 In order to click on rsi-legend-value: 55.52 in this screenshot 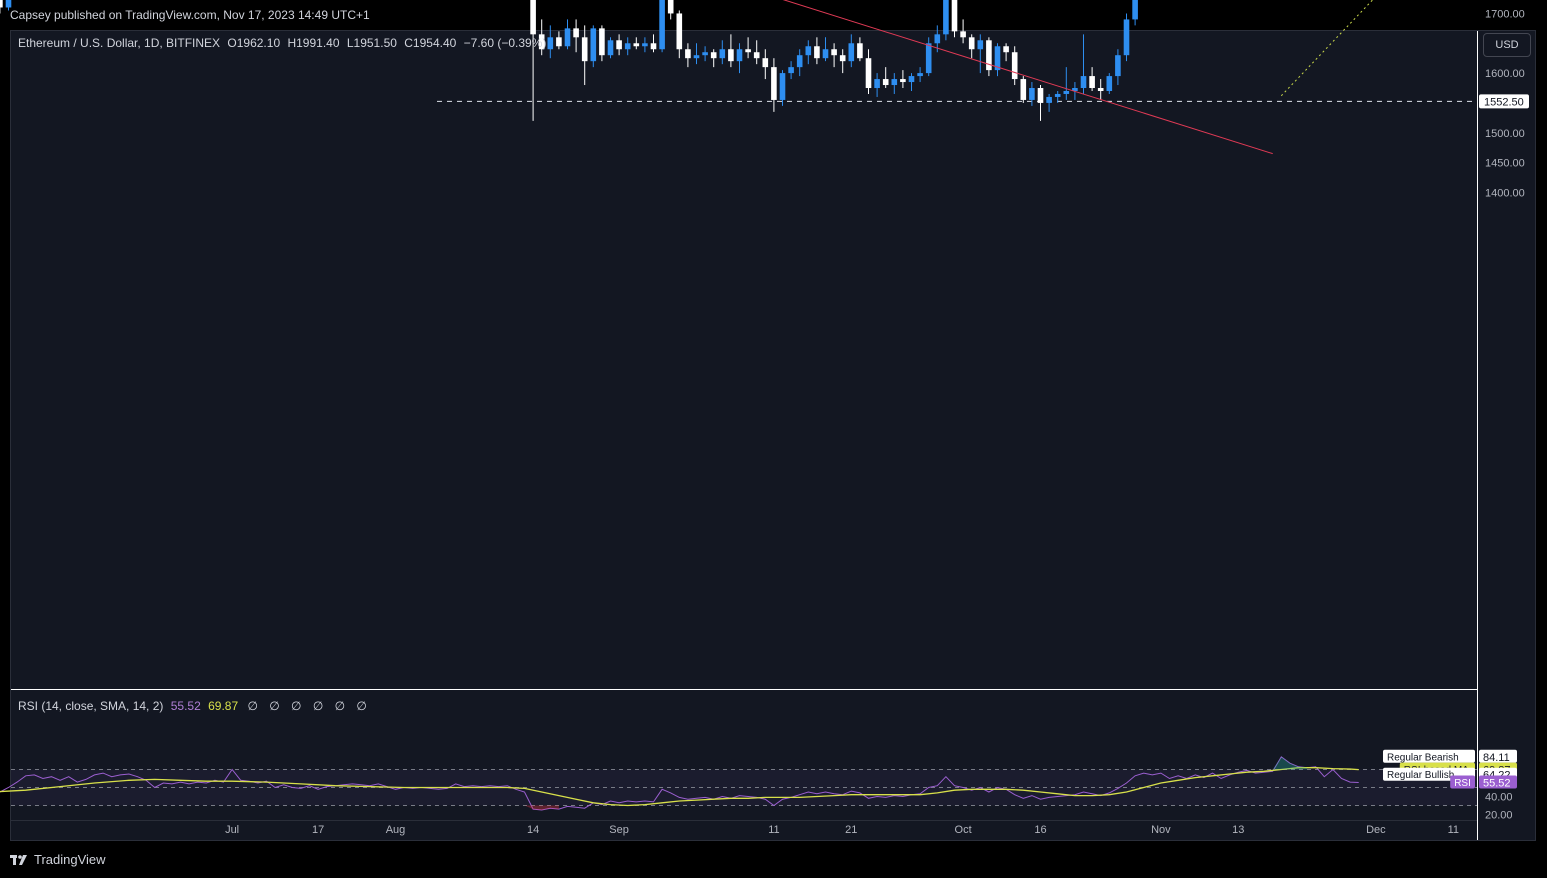, I will do `click(185, 706)`.